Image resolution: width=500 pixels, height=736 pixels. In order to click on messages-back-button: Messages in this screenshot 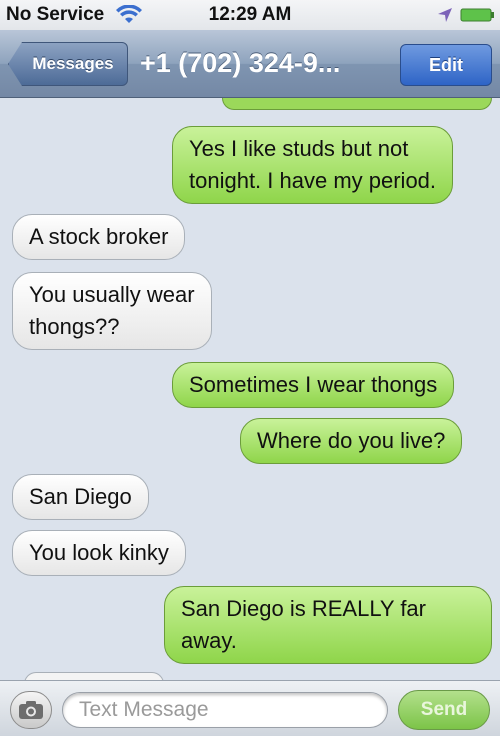, I will do `click(68, 64)`.